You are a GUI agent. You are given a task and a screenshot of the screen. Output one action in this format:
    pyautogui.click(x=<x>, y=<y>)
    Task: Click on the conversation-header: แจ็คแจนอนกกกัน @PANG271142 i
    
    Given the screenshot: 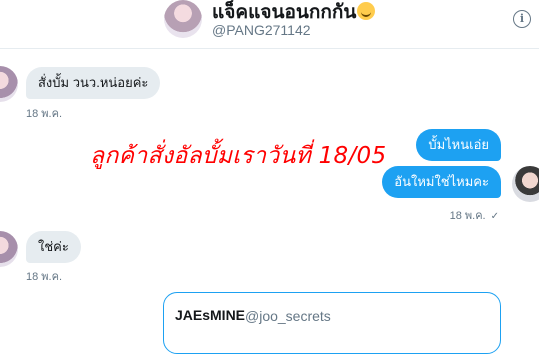 What is the action you would take?
    pyautogui.click(x=269, y=24)
    